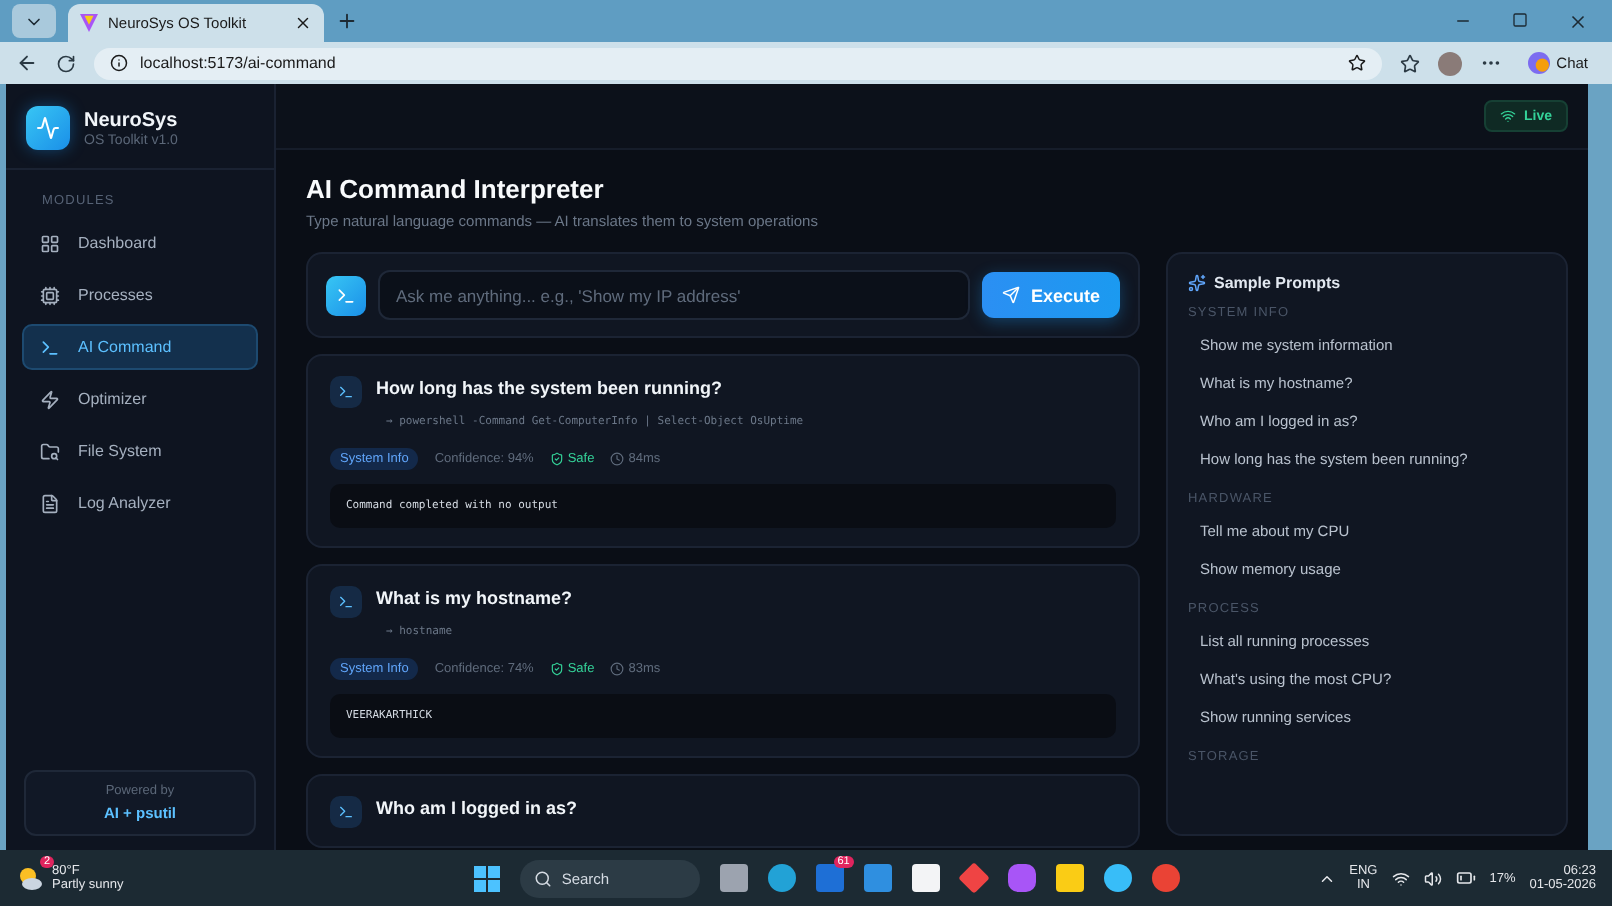 This screenshot has height=906, width=1612. I want to click on maximize-icon, so click(1520, 19).